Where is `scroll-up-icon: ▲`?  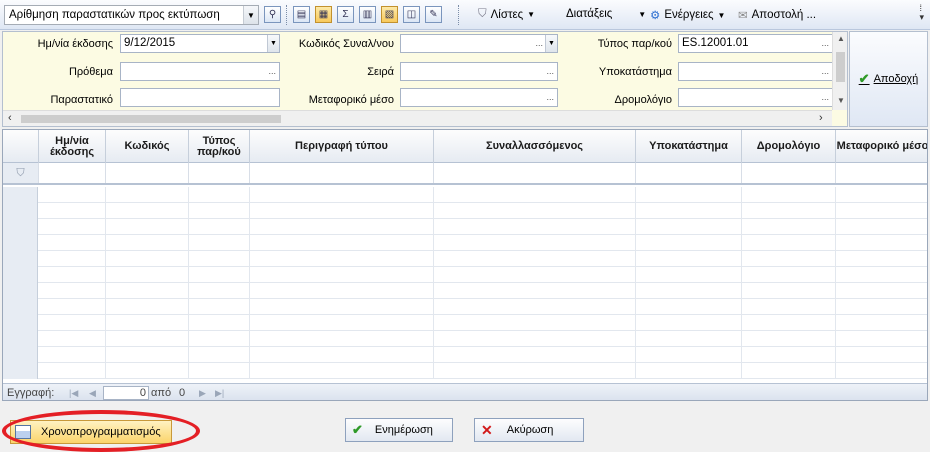 scroll-up-icon: ▲ is located at coordinates (840, 38).